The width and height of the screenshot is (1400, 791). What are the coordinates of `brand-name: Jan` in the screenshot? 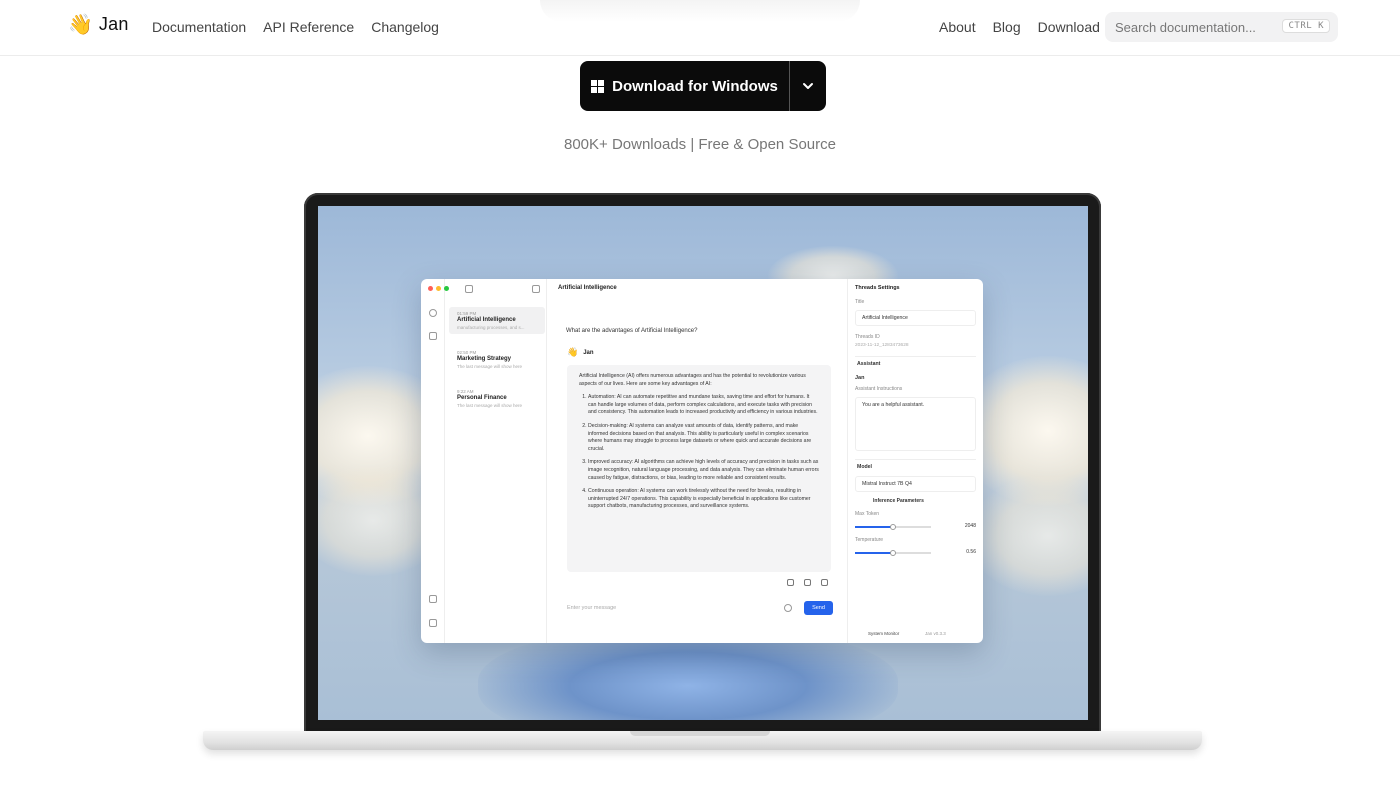 It's located at (113, 23).